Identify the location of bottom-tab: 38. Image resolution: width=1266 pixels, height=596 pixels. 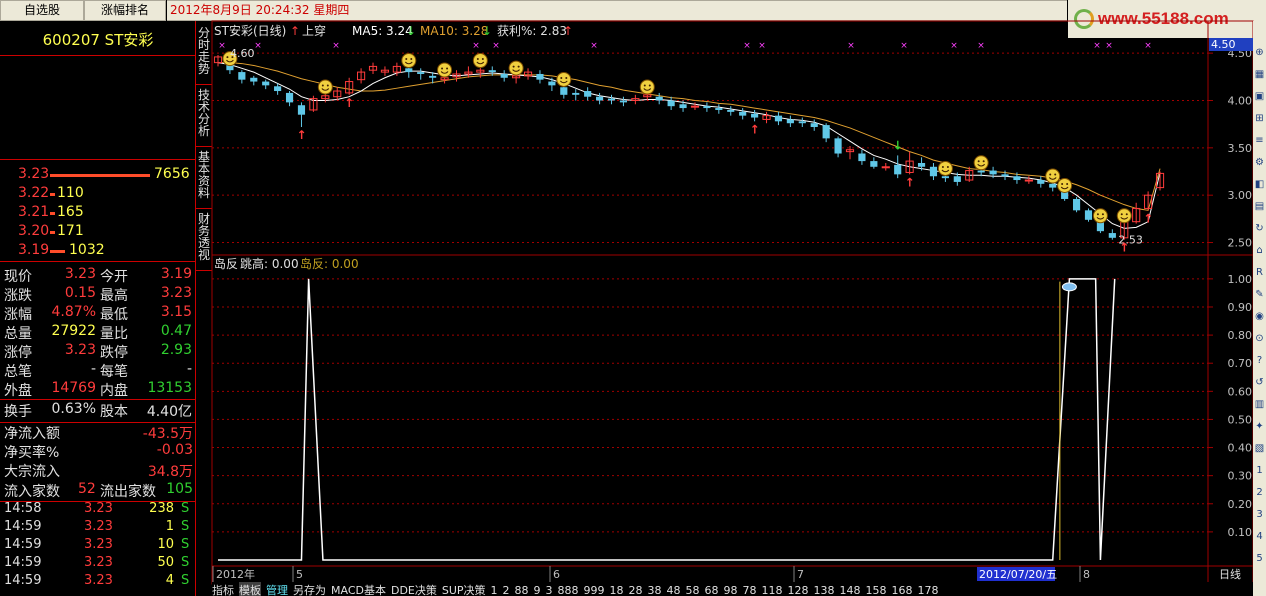
(655, 590).